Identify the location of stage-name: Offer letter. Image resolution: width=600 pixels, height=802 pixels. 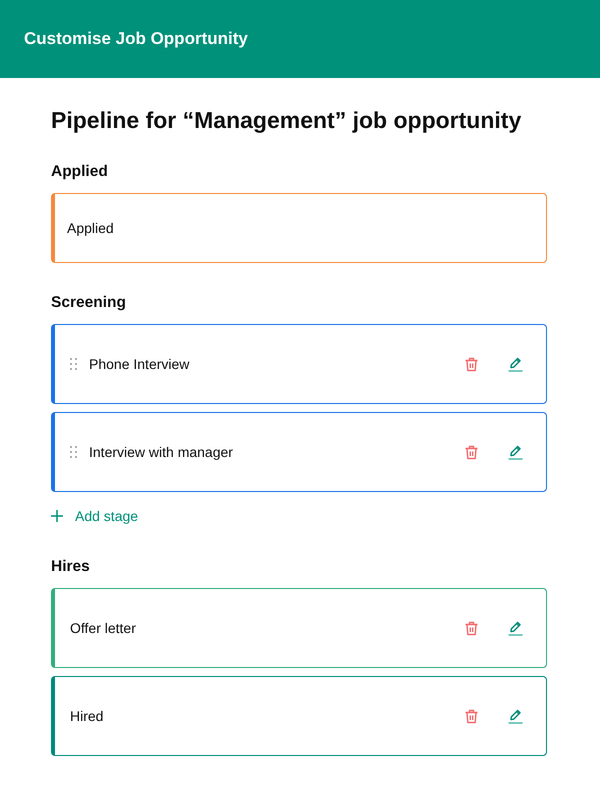
(103, 628).